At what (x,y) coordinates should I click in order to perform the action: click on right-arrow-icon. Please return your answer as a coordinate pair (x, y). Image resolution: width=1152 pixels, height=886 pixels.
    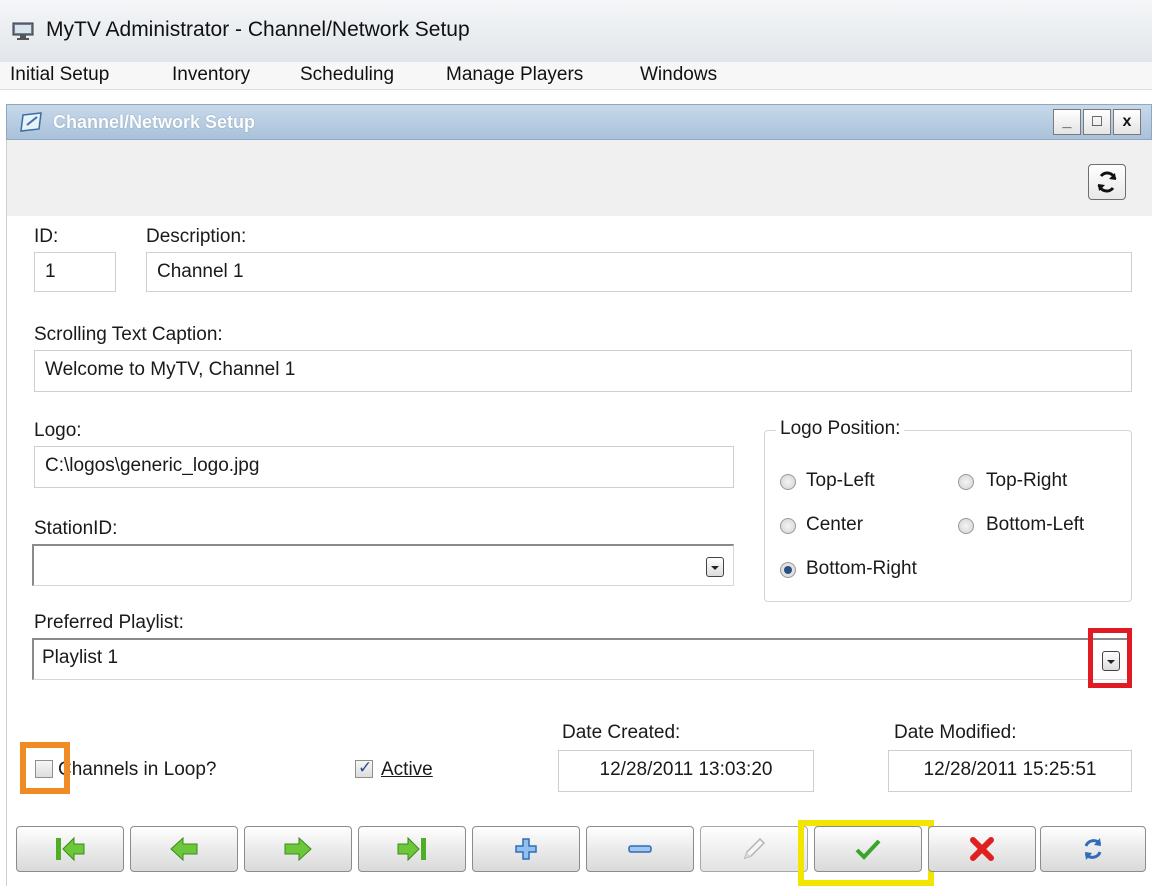
    Looking at the image, I should click on (298, 849).